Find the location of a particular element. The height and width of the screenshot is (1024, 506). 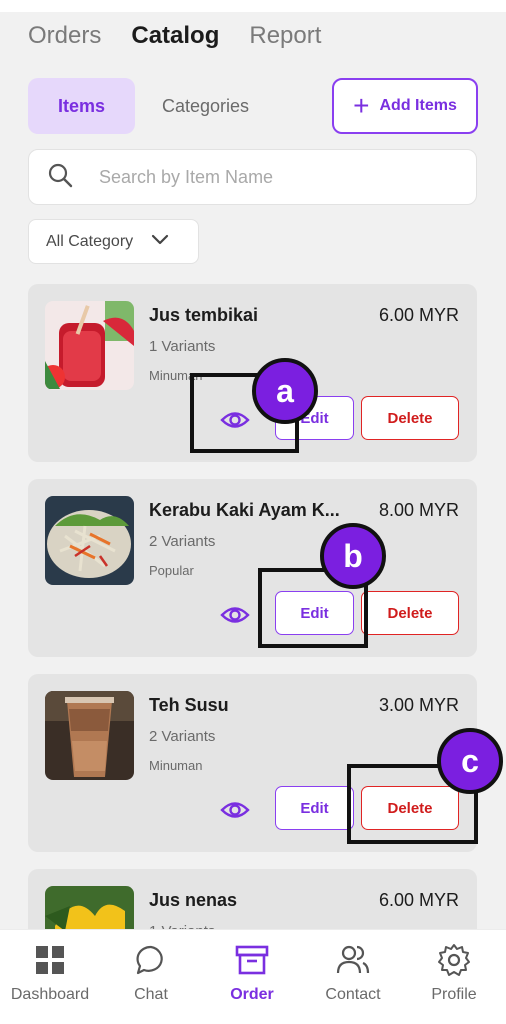

category-filter-dropdown: All Category is located at coordinates (113, 241).